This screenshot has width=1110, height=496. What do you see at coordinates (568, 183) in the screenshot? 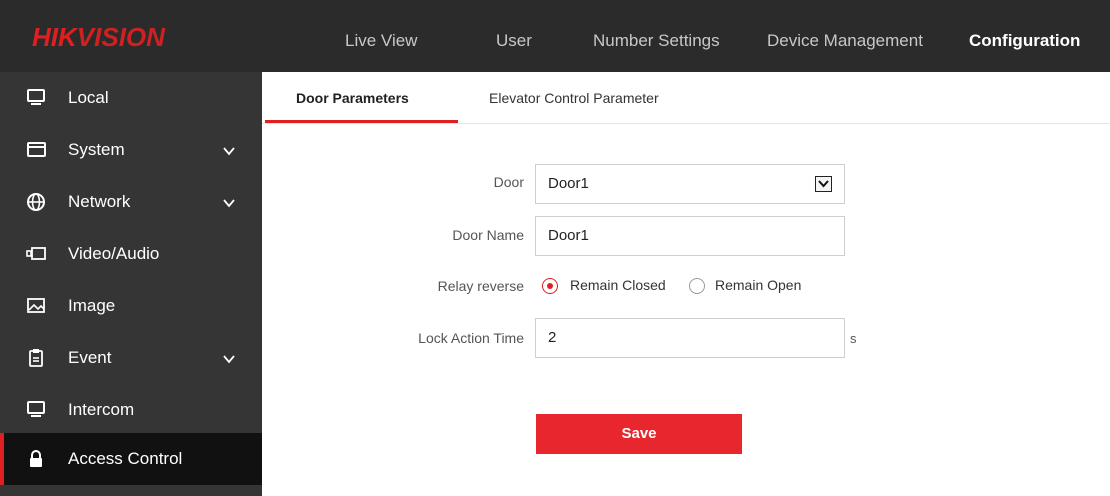
I see `door-select-value: Door1` at bounding box center [568, 183].